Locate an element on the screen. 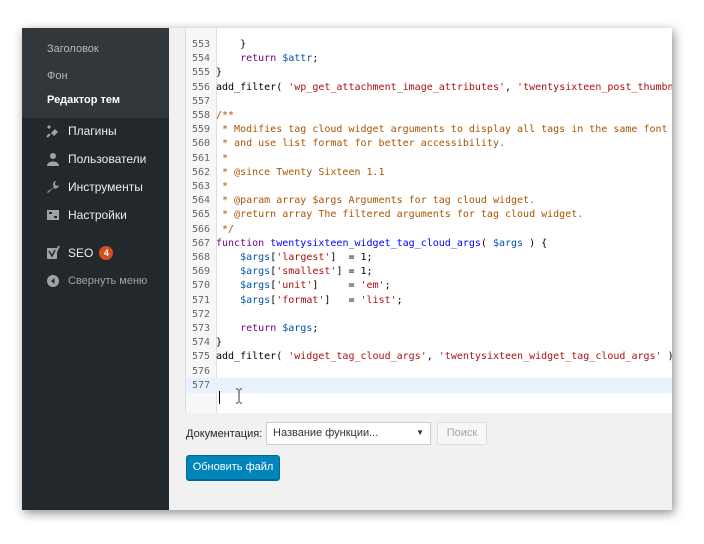 This screenshot has width=704, height=544. user-icon is located at coordinates (53, 159).